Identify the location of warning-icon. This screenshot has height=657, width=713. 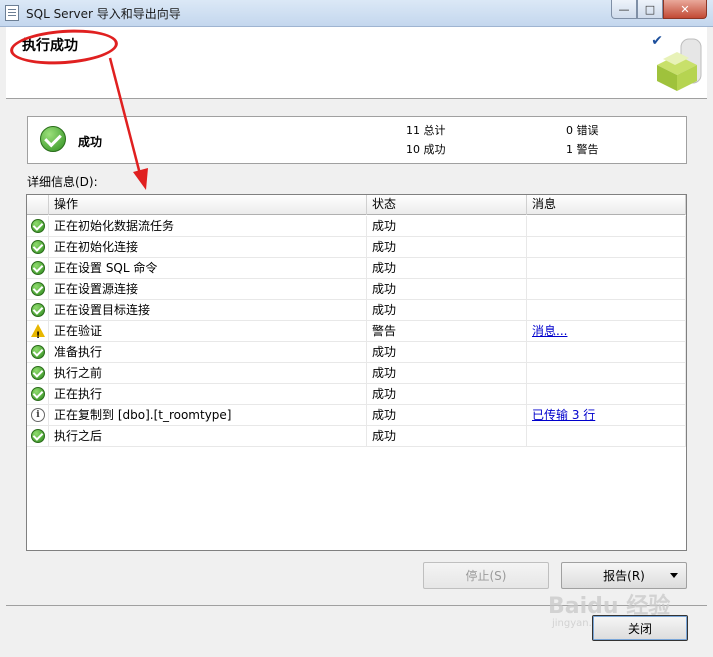
(38, 332).